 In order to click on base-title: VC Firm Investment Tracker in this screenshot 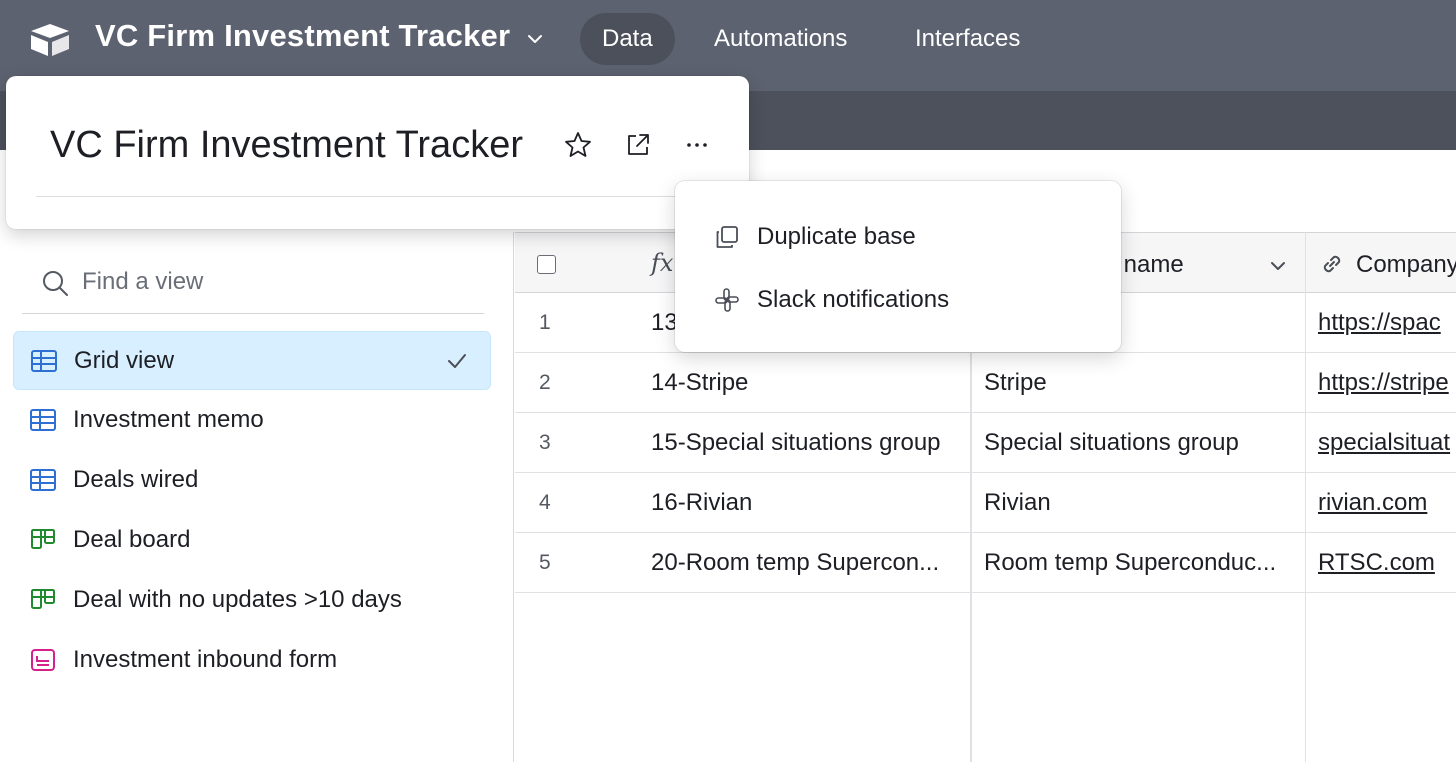, I will do `click(302, 36)`.